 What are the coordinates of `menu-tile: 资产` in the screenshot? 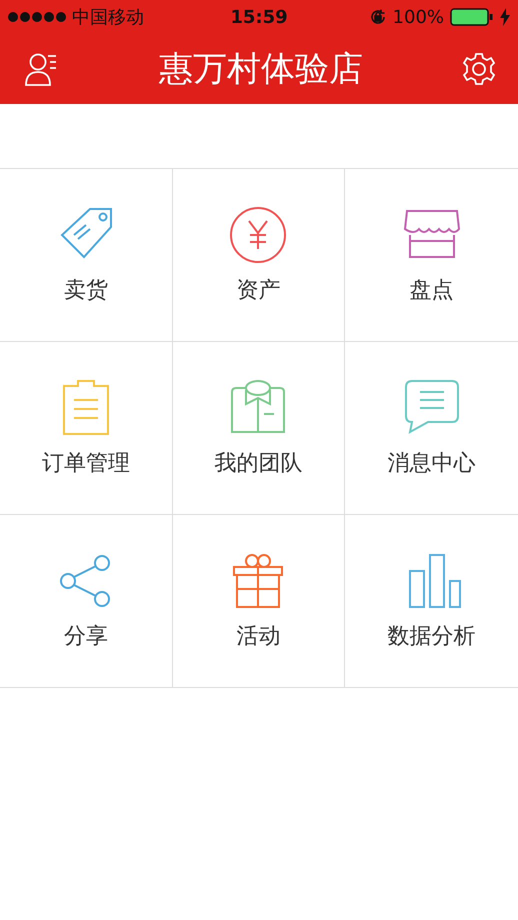 It's located at (259, 255).